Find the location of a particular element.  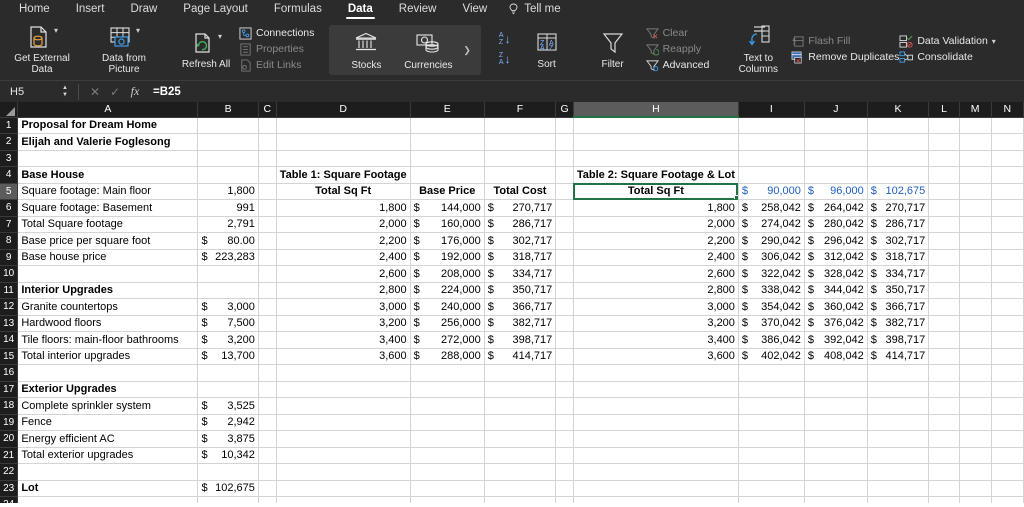

cell-N6 is located at coordinates (1007, 208).